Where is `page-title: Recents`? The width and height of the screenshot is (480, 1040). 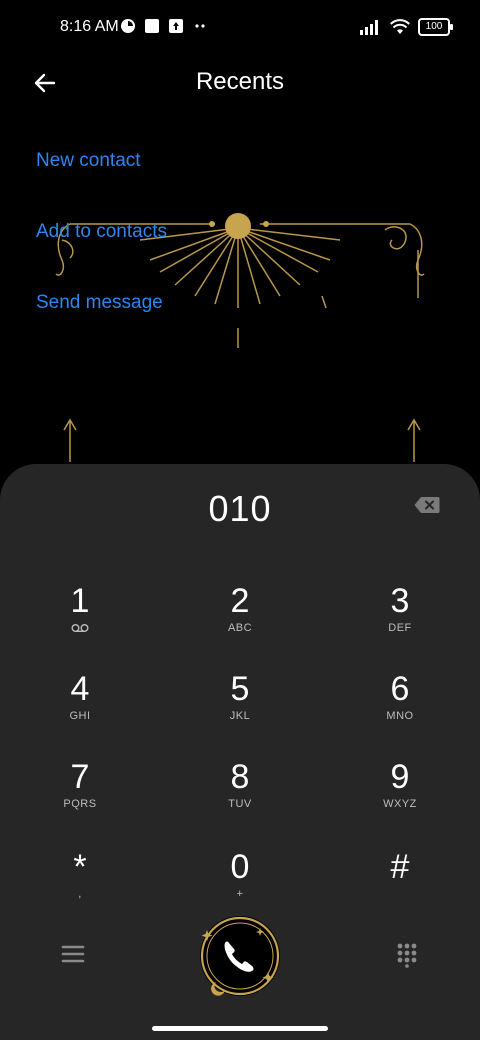 page-title: Recents is located at coordinates (240, 81).